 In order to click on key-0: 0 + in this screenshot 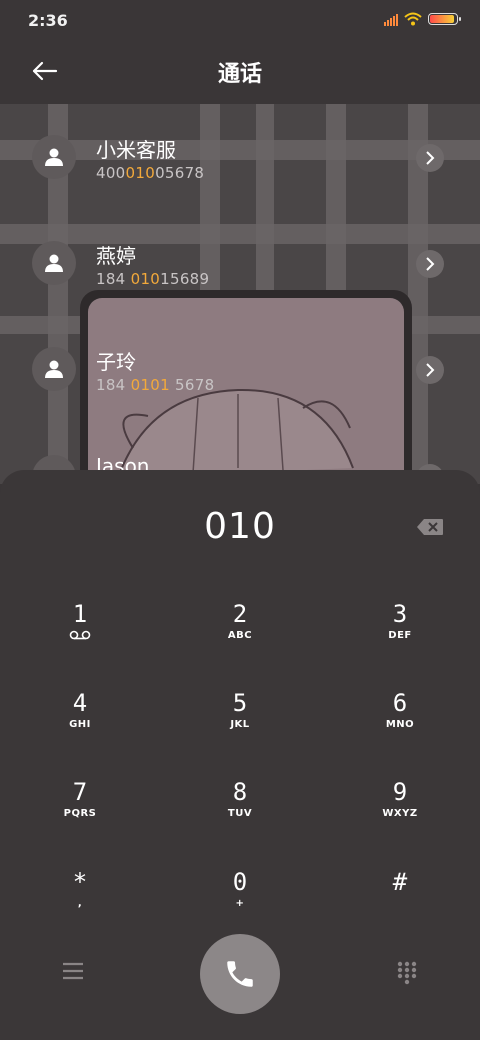, I will do `click(240, 903)`.